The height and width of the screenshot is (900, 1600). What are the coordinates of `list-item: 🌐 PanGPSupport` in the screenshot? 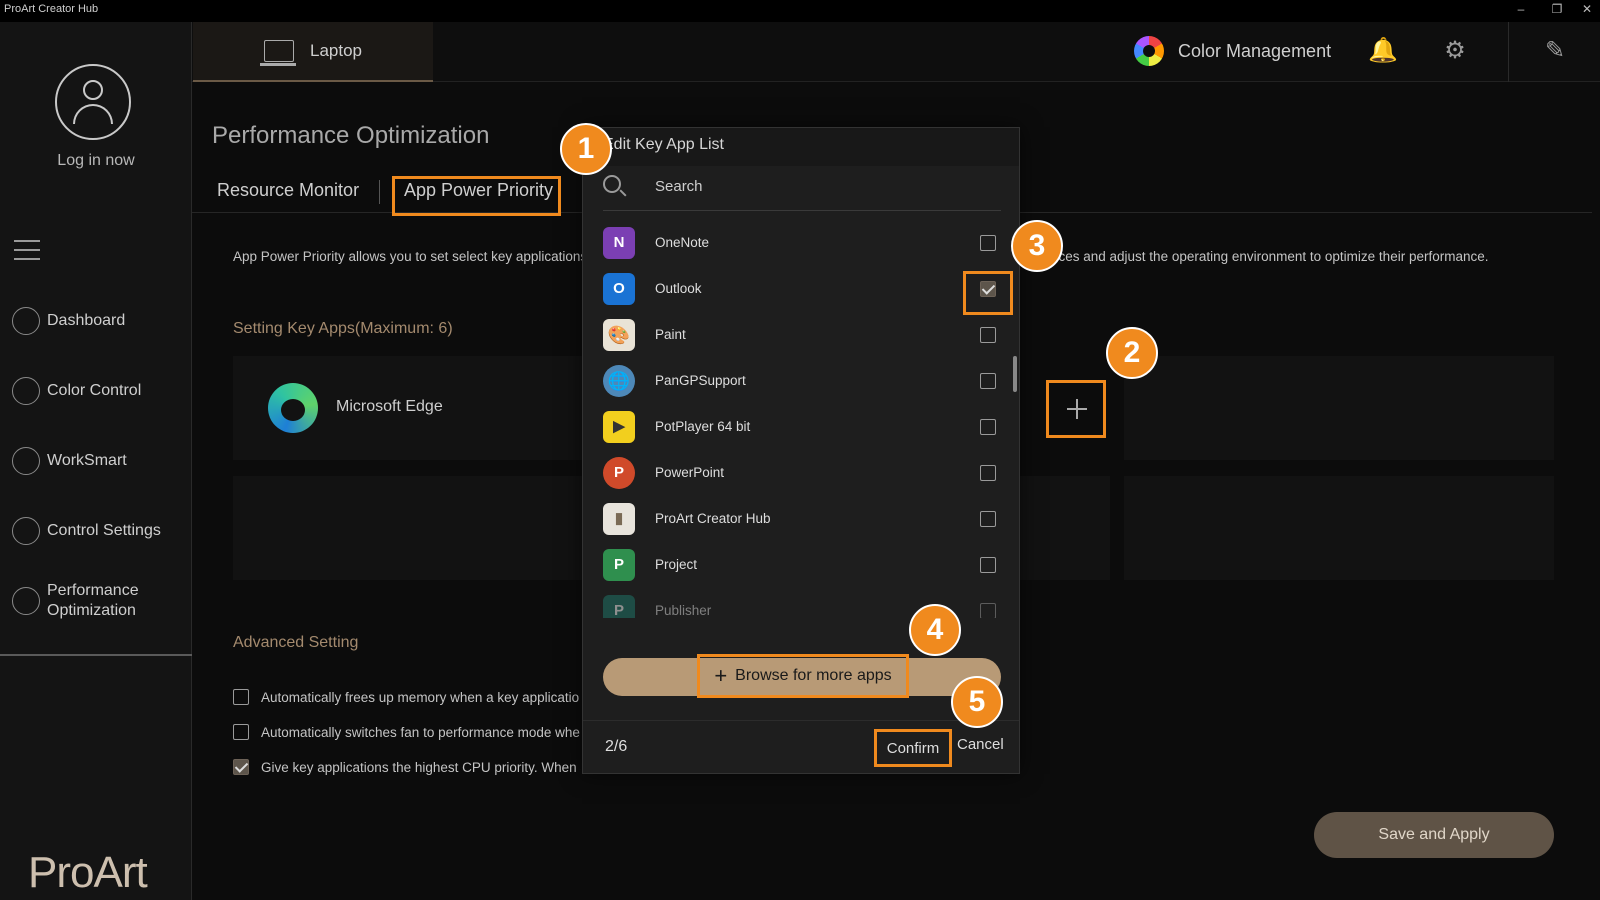 It's located at (801, 381).